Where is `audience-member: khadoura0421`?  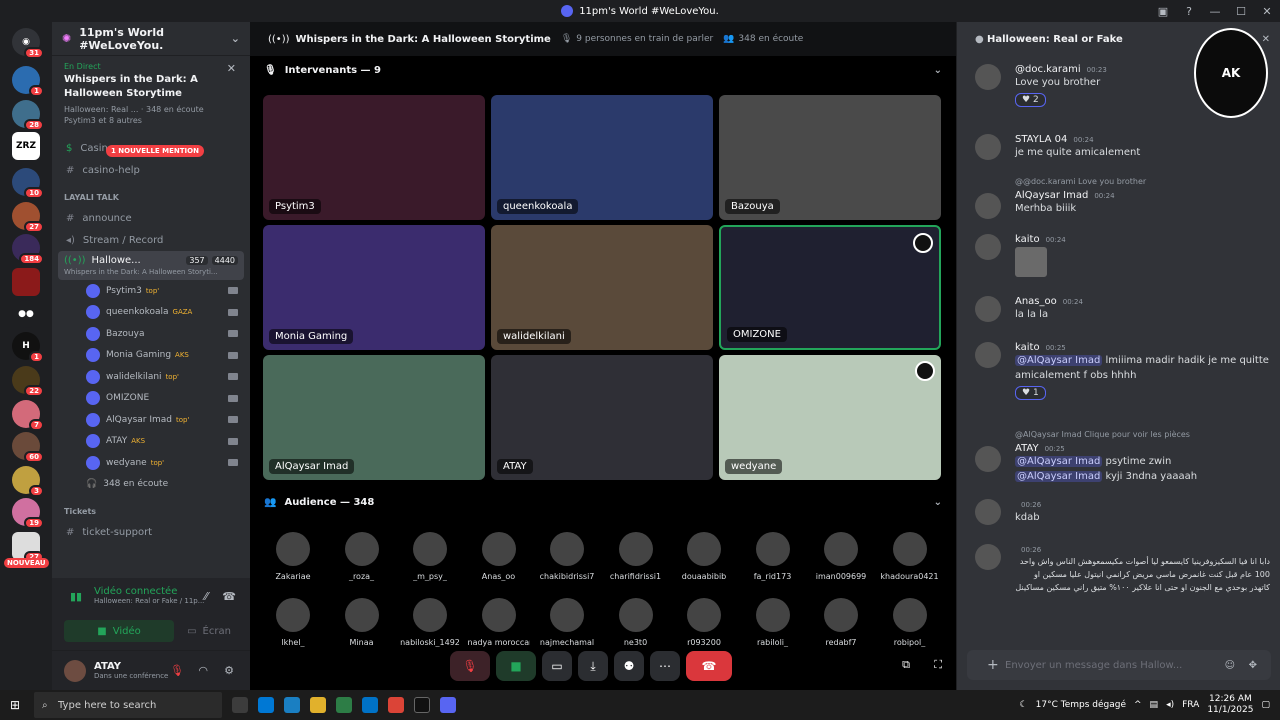 audience-member: khadoura0421 is located at coordinates (910, 556).